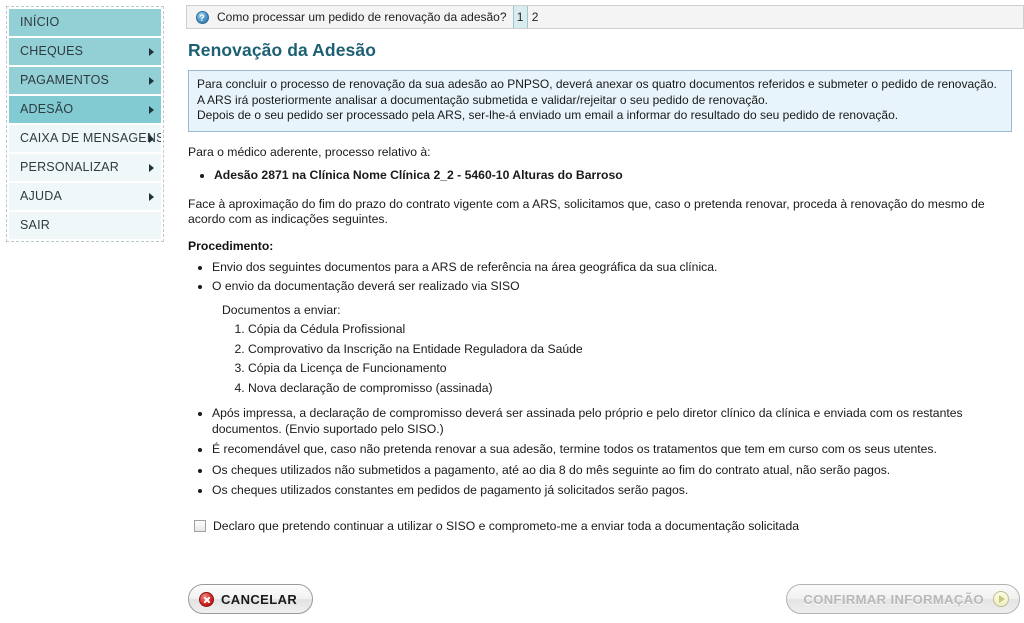  I want to click on sidebar-item-cheques: CHEQUES, so click(85, 52).